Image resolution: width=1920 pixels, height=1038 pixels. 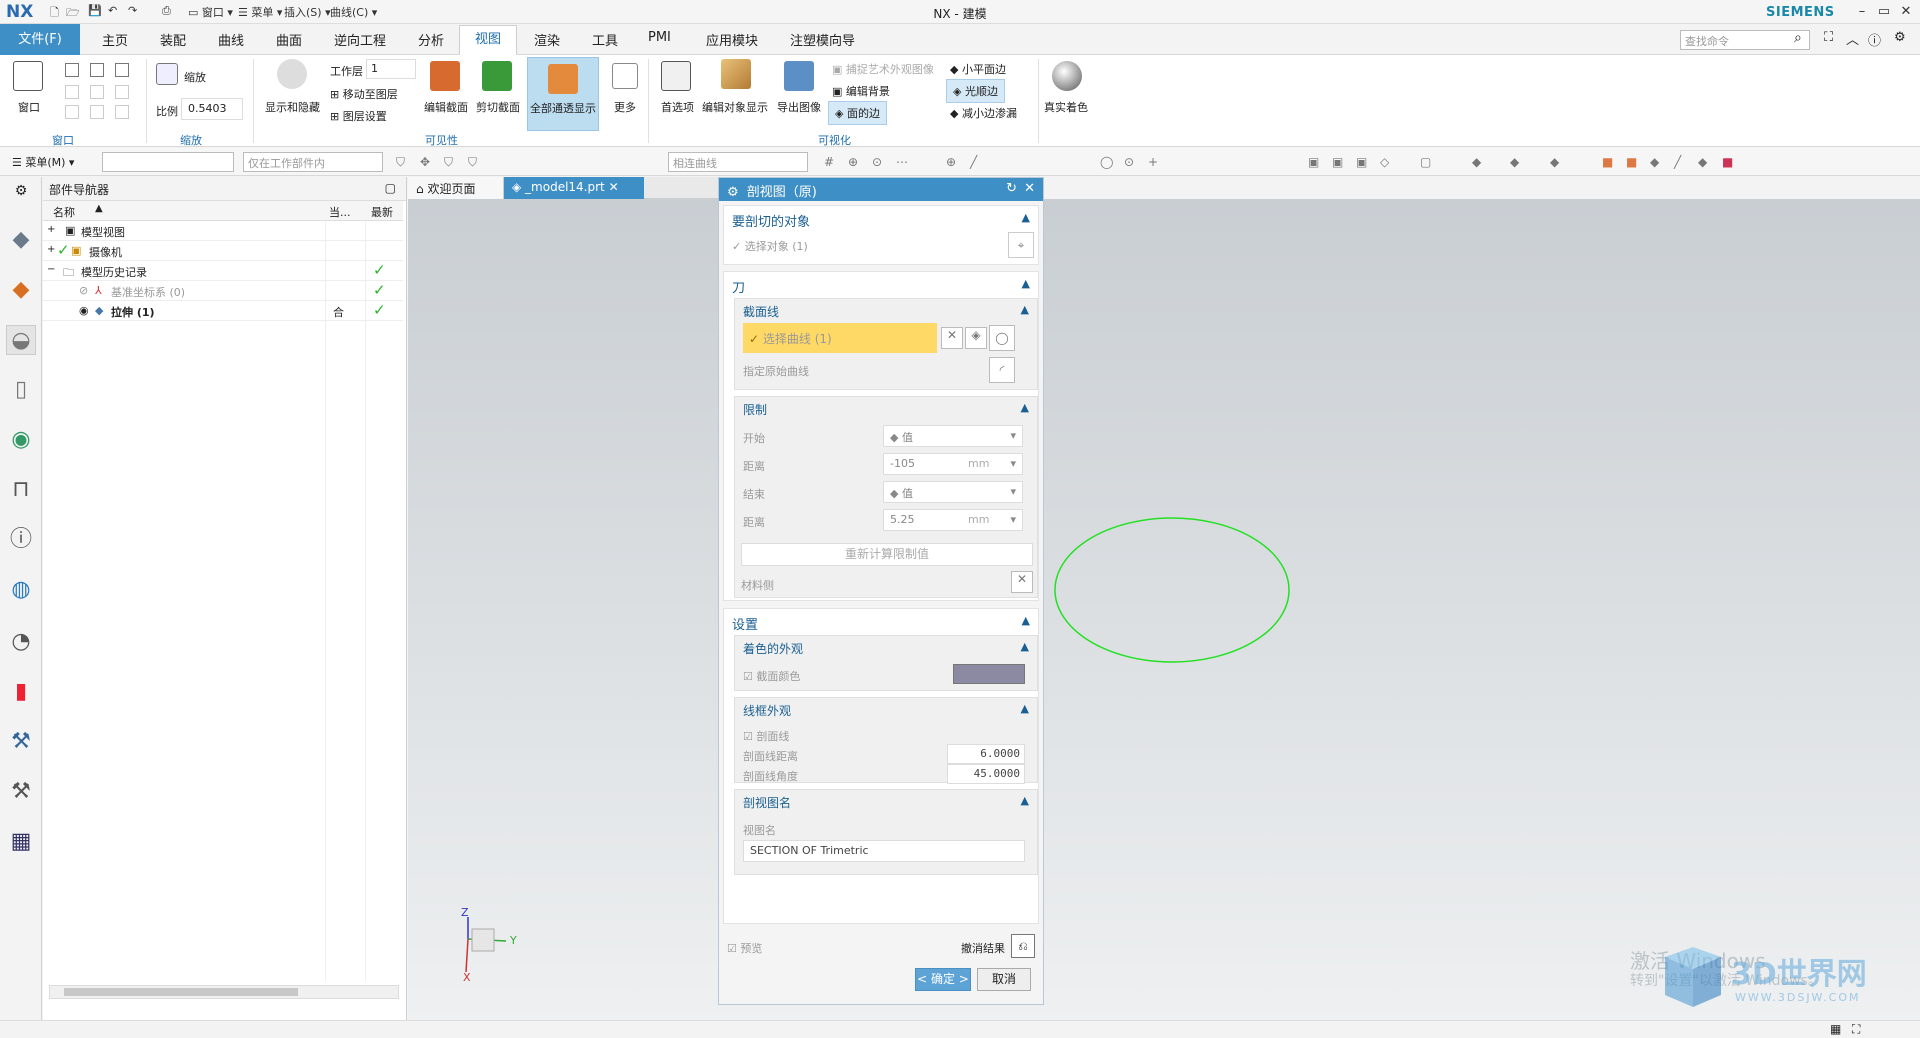 What do you see at coordinates (744, 948) in the screenshot?
I see `preview-checkbox: ☑ 预览` at bounding box center [744, 948].